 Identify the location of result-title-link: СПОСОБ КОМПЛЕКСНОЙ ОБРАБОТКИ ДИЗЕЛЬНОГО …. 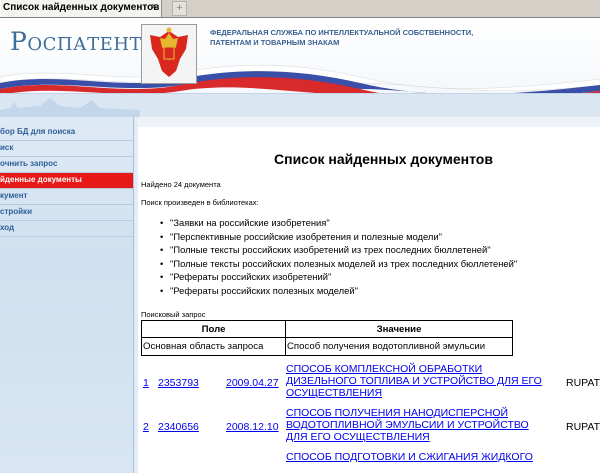
(416, 381).